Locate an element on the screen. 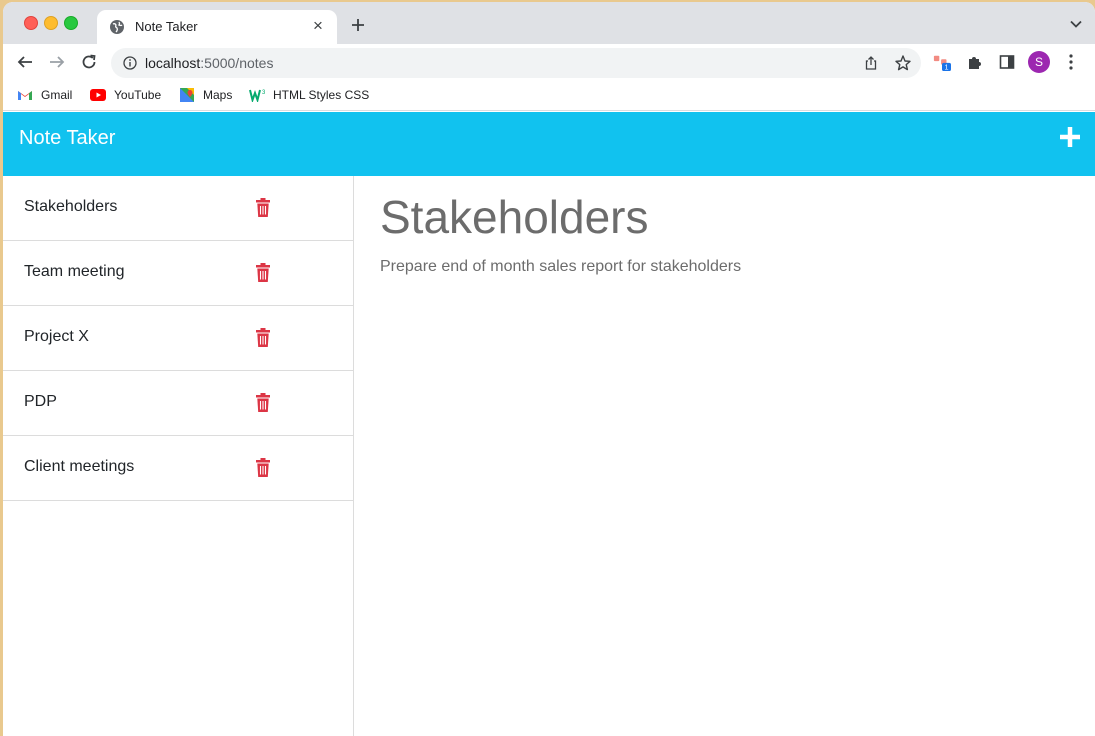 Image resolution: width=1095 pixels, height=736 pixels. chevron-down-icon is located at coordinates (1076, 24).